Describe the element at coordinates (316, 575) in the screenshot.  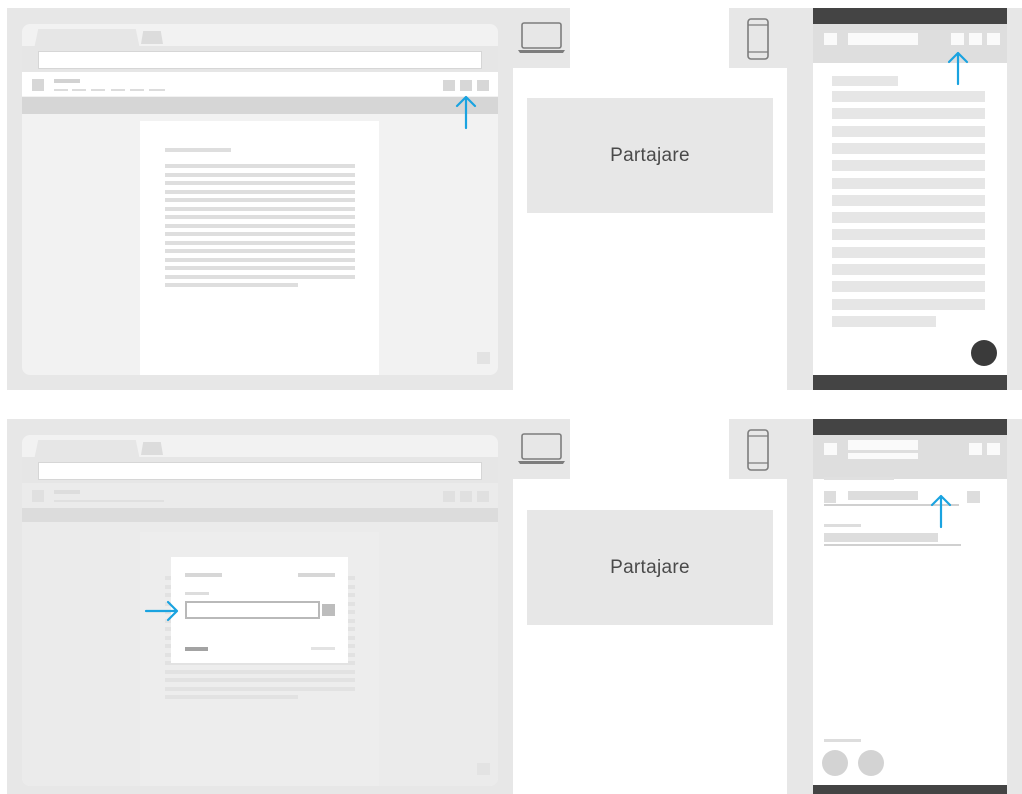
I see `dialog-close` at that location.